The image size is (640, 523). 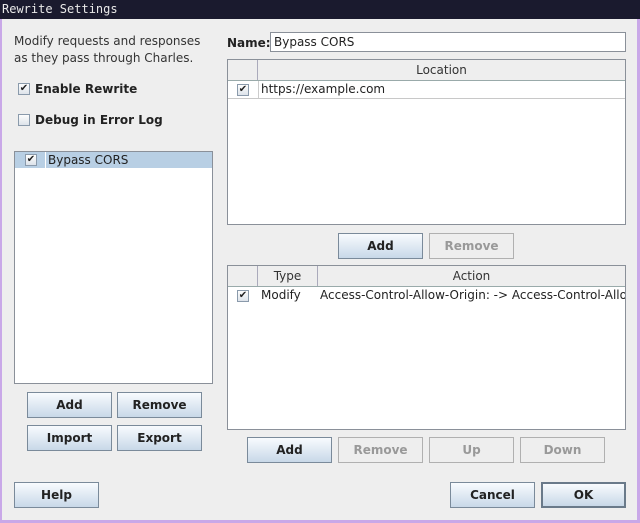 I want to click on name-label: Name:, so click(x=249, y=43).